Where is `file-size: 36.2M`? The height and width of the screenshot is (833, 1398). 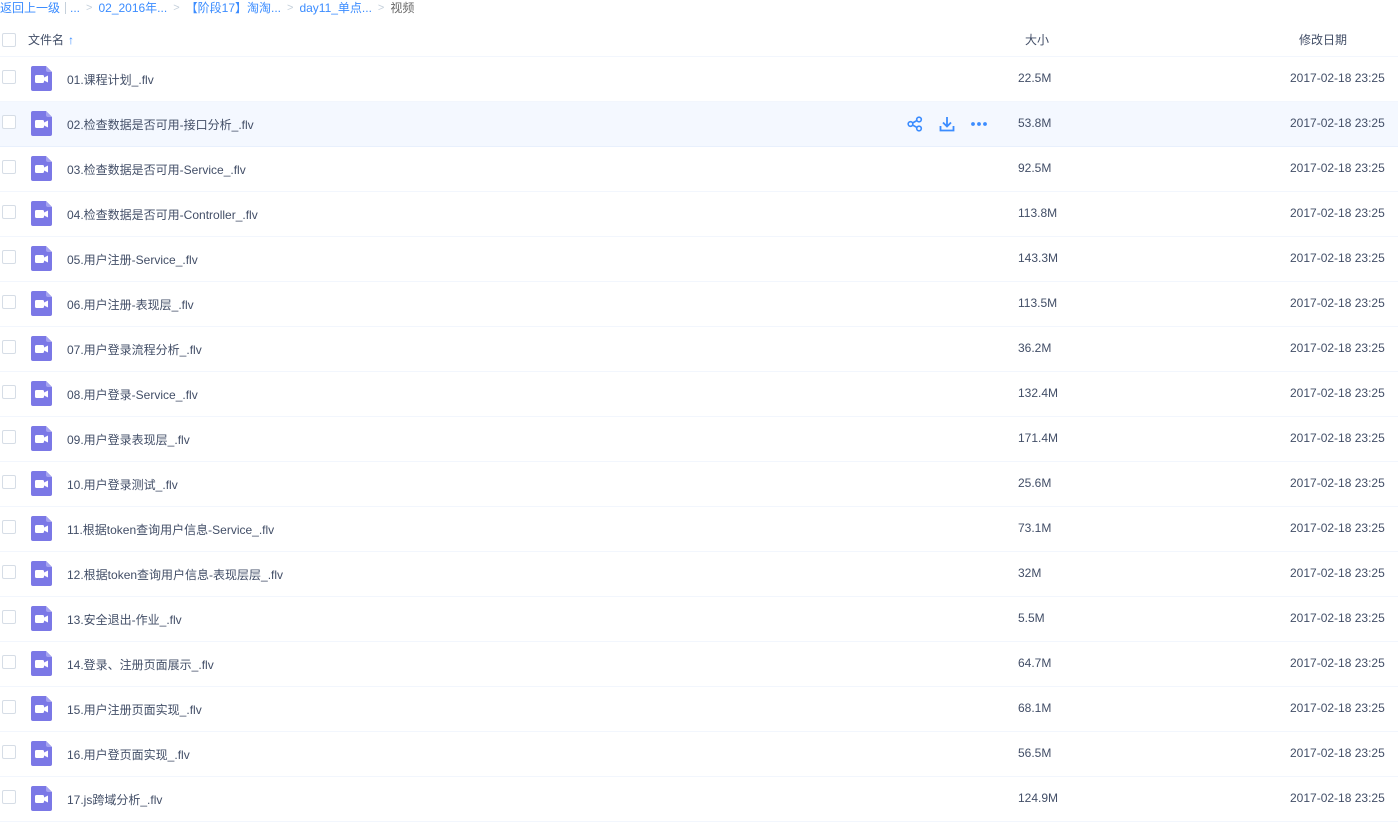 file-size: 36.2M is located at coordinates (1035, 348).